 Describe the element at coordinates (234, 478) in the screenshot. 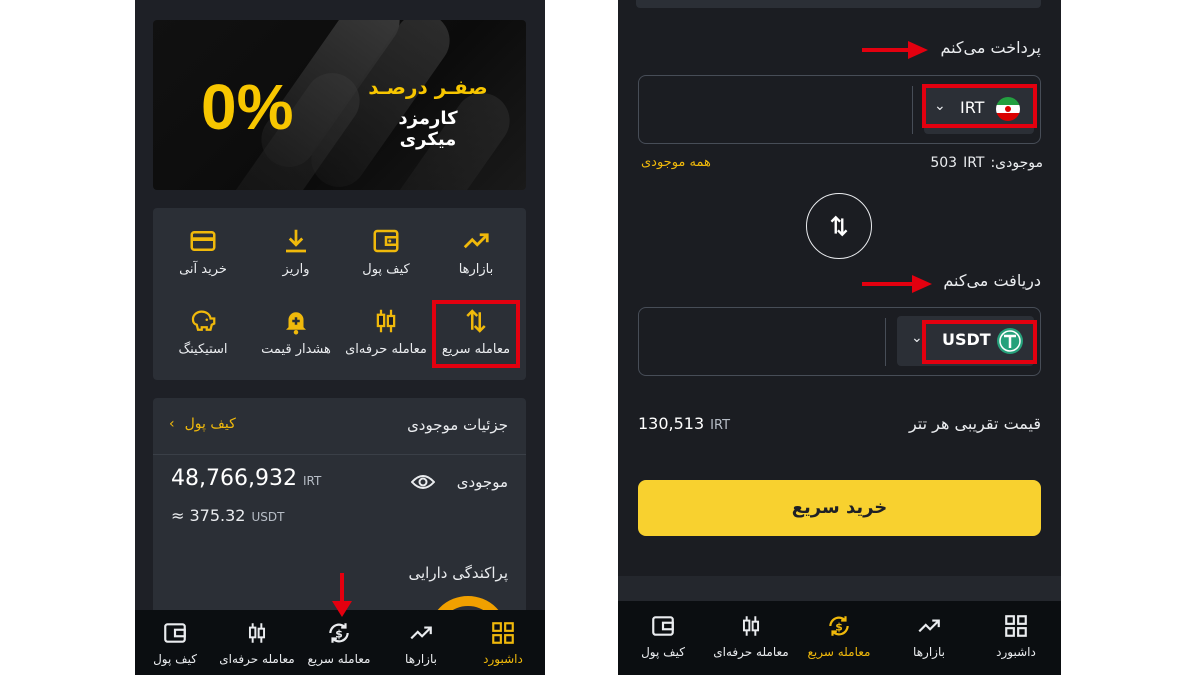

I see `balance-value: 48,766,932` at that location.